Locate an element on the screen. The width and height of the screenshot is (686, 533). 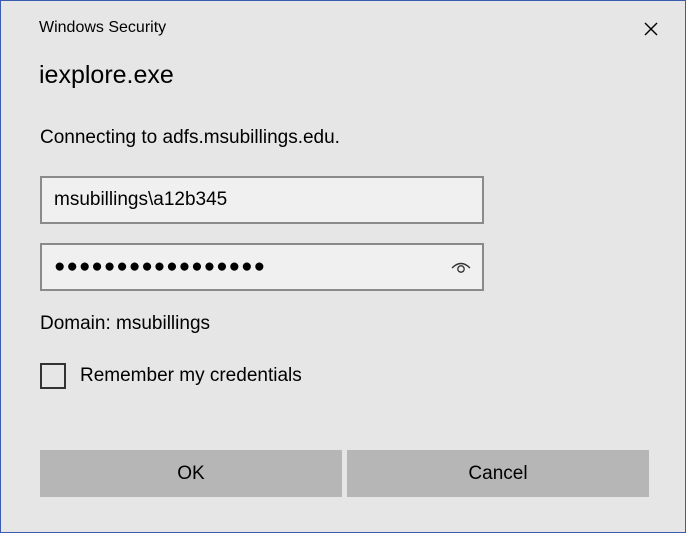
domain-text: Domain: msubillings is located at coordinates (125, 323).